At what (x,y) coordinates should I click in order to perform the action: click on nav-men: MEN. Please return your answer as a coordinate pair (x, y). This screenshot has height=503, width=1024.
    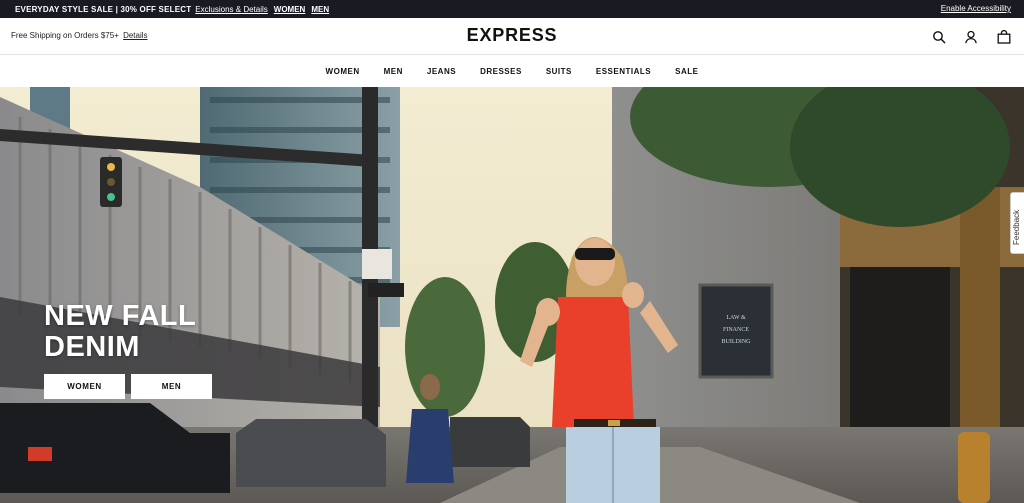
    Looking at the image, I should click on (393, 71).